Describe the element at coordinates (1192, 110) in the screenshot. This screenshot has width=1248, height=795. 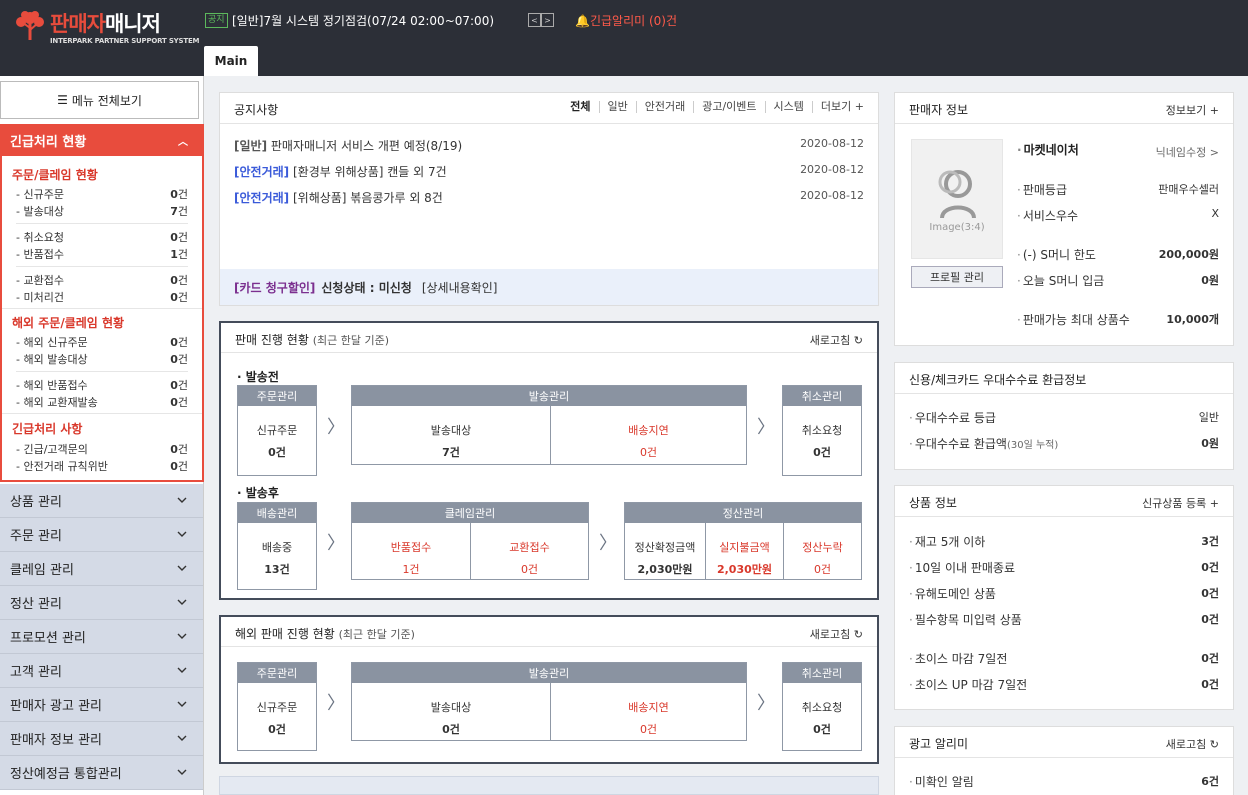
I see `seller-info-more-link: 정보보기 +` at that location.